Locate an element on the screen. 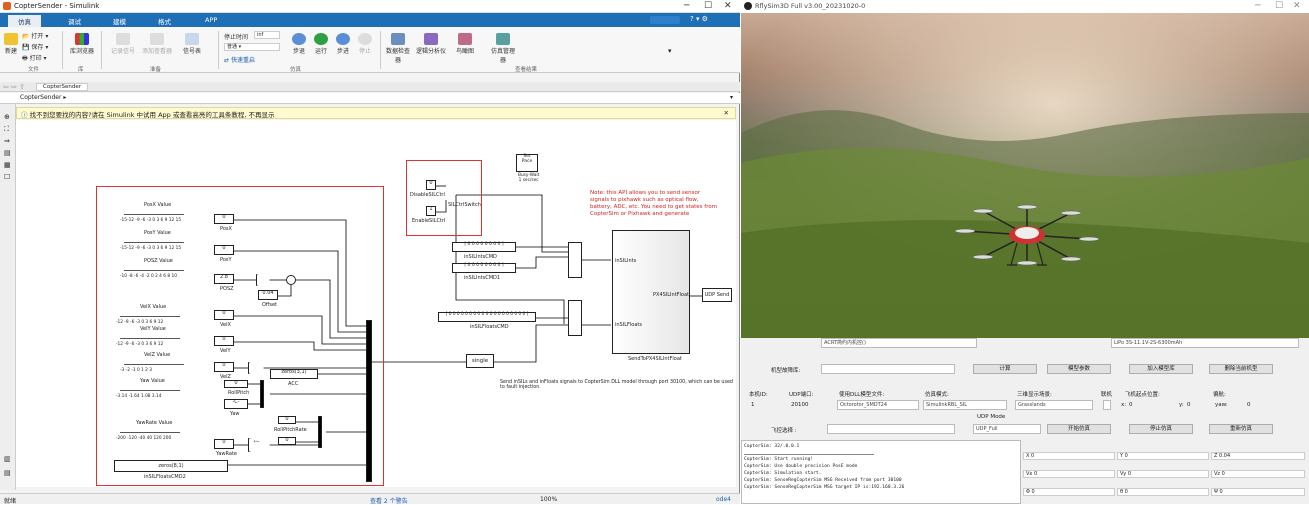 The image size is (1309, 505). model-tab: CopterSender is located at coordinates (62, 87).